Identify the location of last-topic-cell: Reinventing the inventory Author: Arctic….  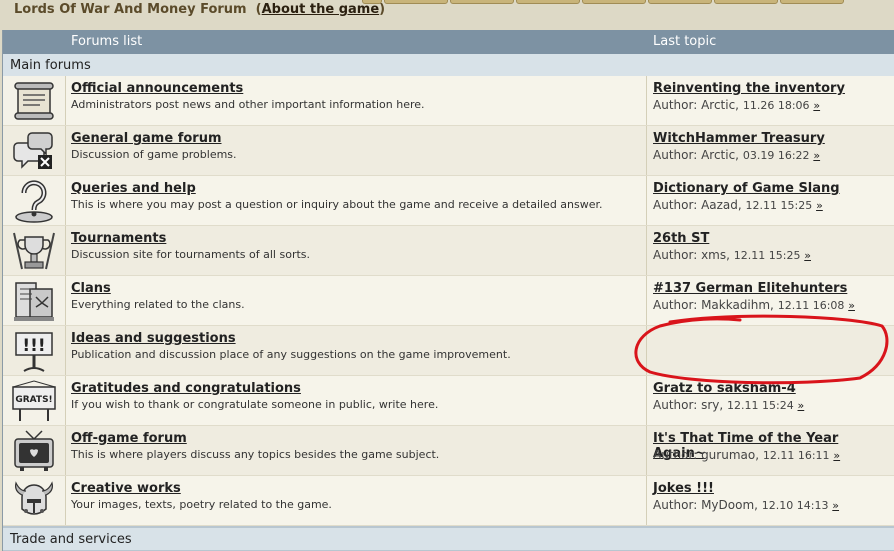
(770, 100).